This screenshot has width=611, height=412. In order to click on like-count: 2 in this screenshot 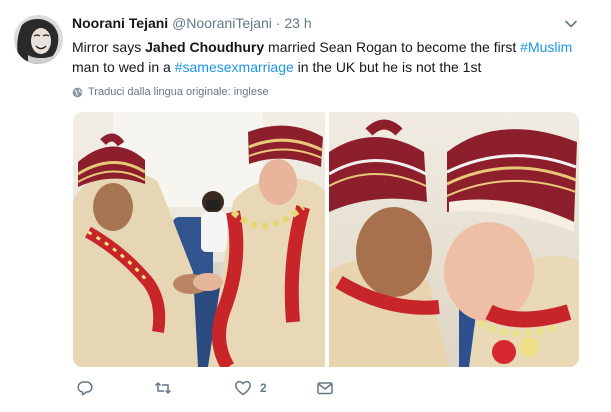, I will do `click(263, 388)`.